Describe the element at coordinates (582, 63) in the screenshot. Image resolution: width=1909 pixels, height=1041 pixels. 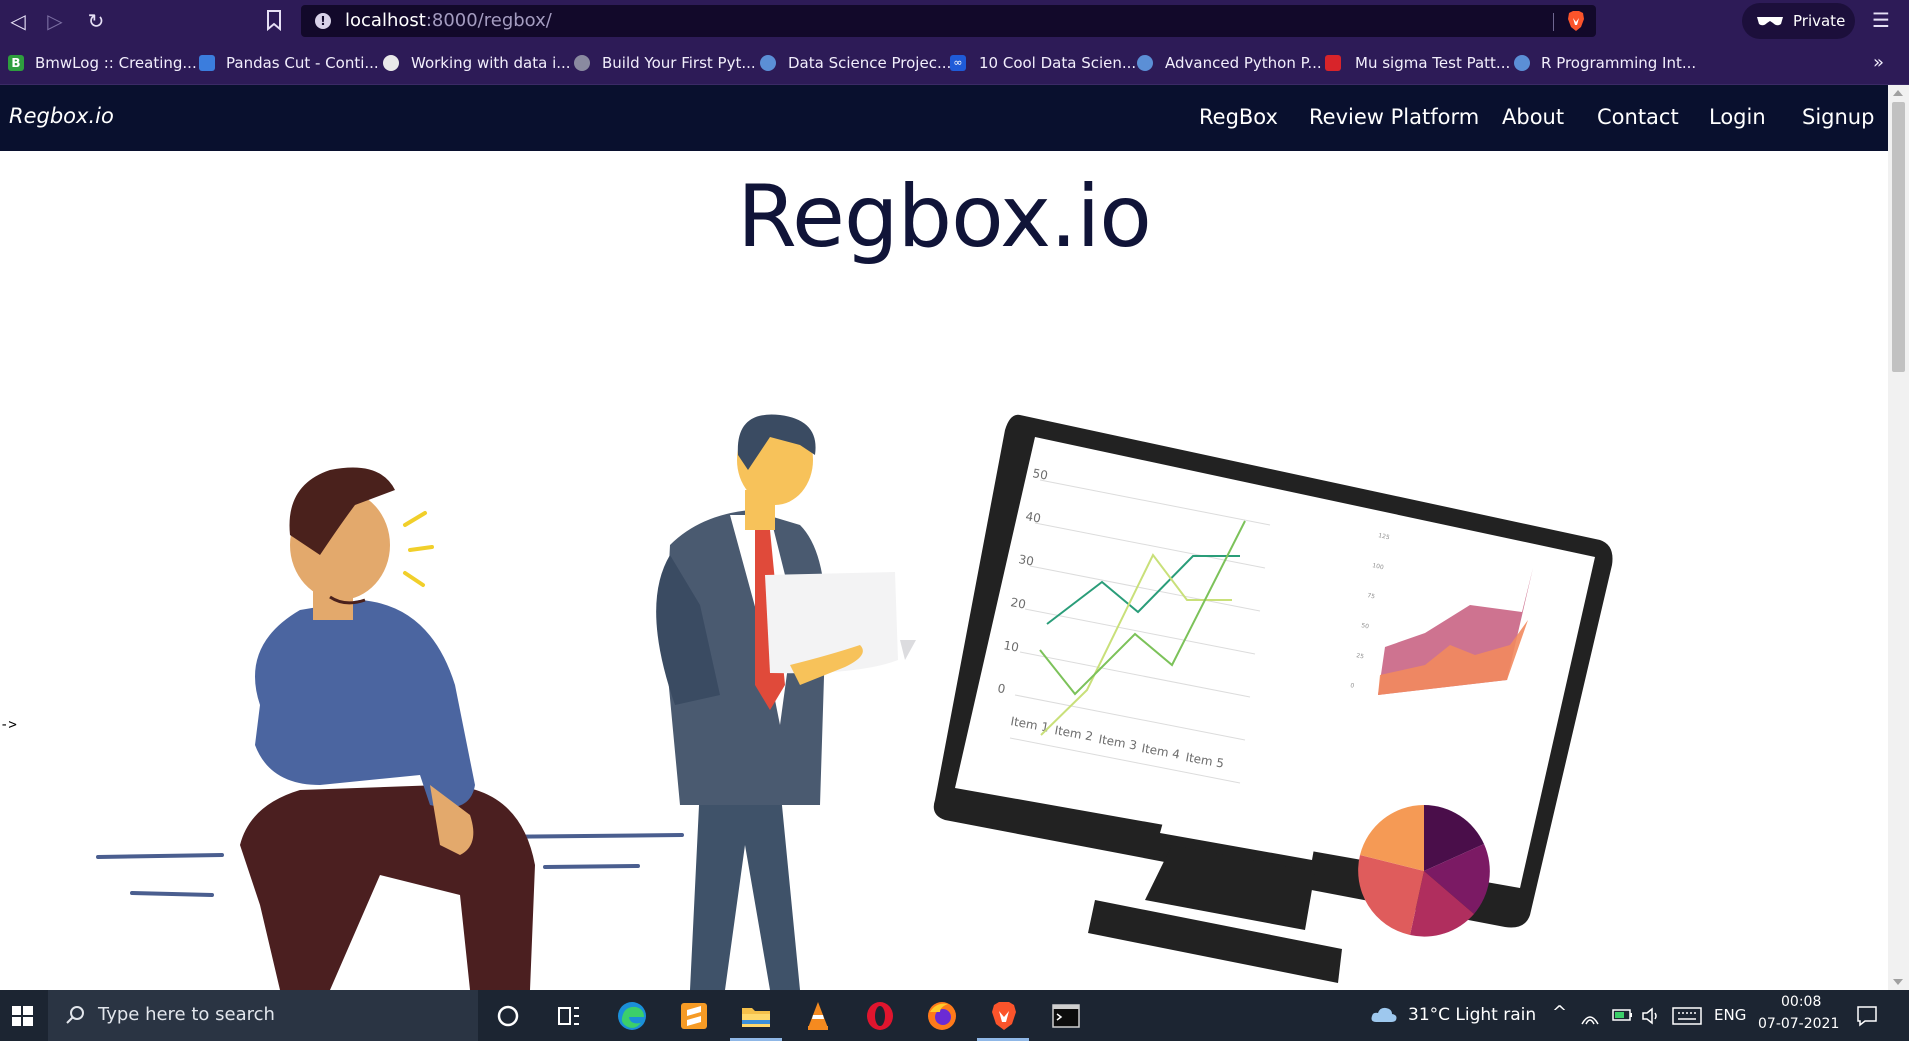
I see `cube-icon` at that location.